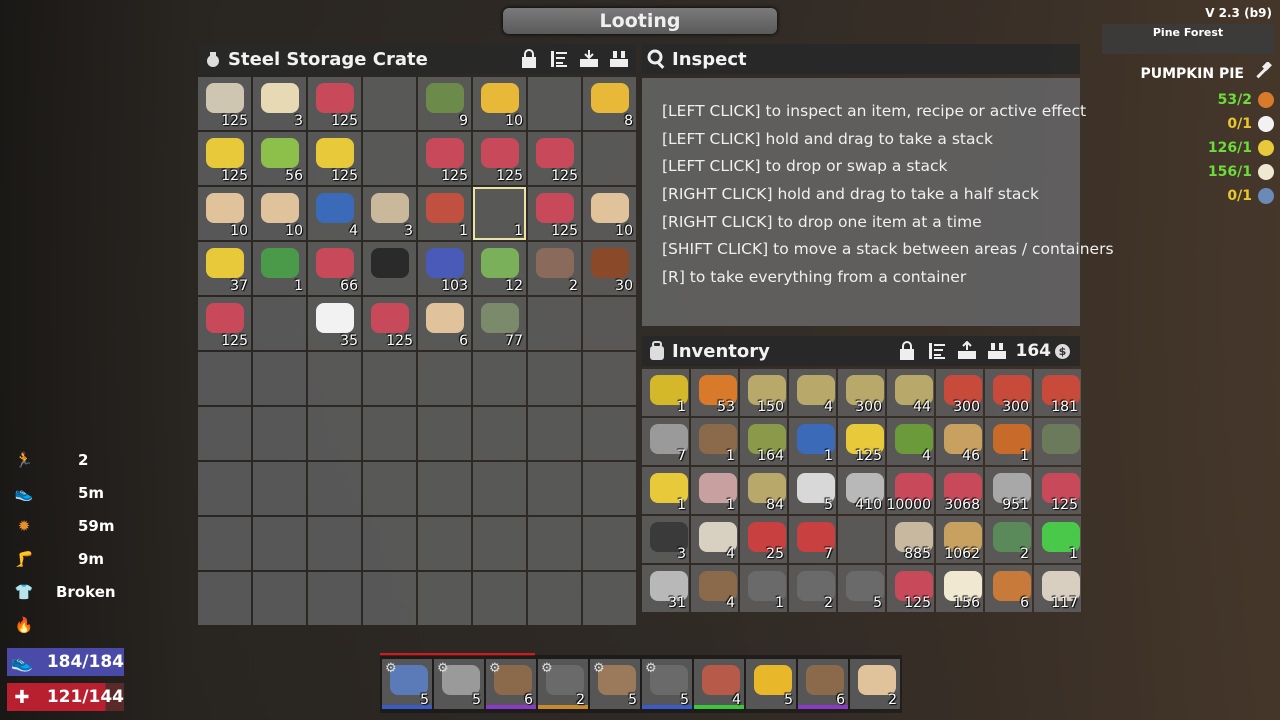 This screenshot has width=1280, height=720. I want to click on toolbelt-slot: 5, so click(771, 684).